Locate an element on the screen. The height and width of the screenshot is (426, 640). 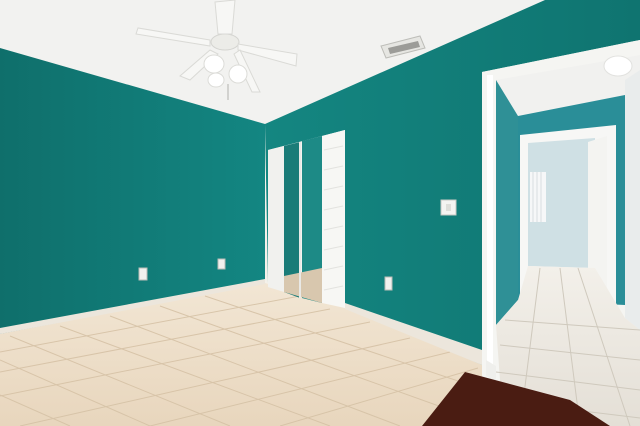
light-switch-icon is located at coordinates (448, 207).